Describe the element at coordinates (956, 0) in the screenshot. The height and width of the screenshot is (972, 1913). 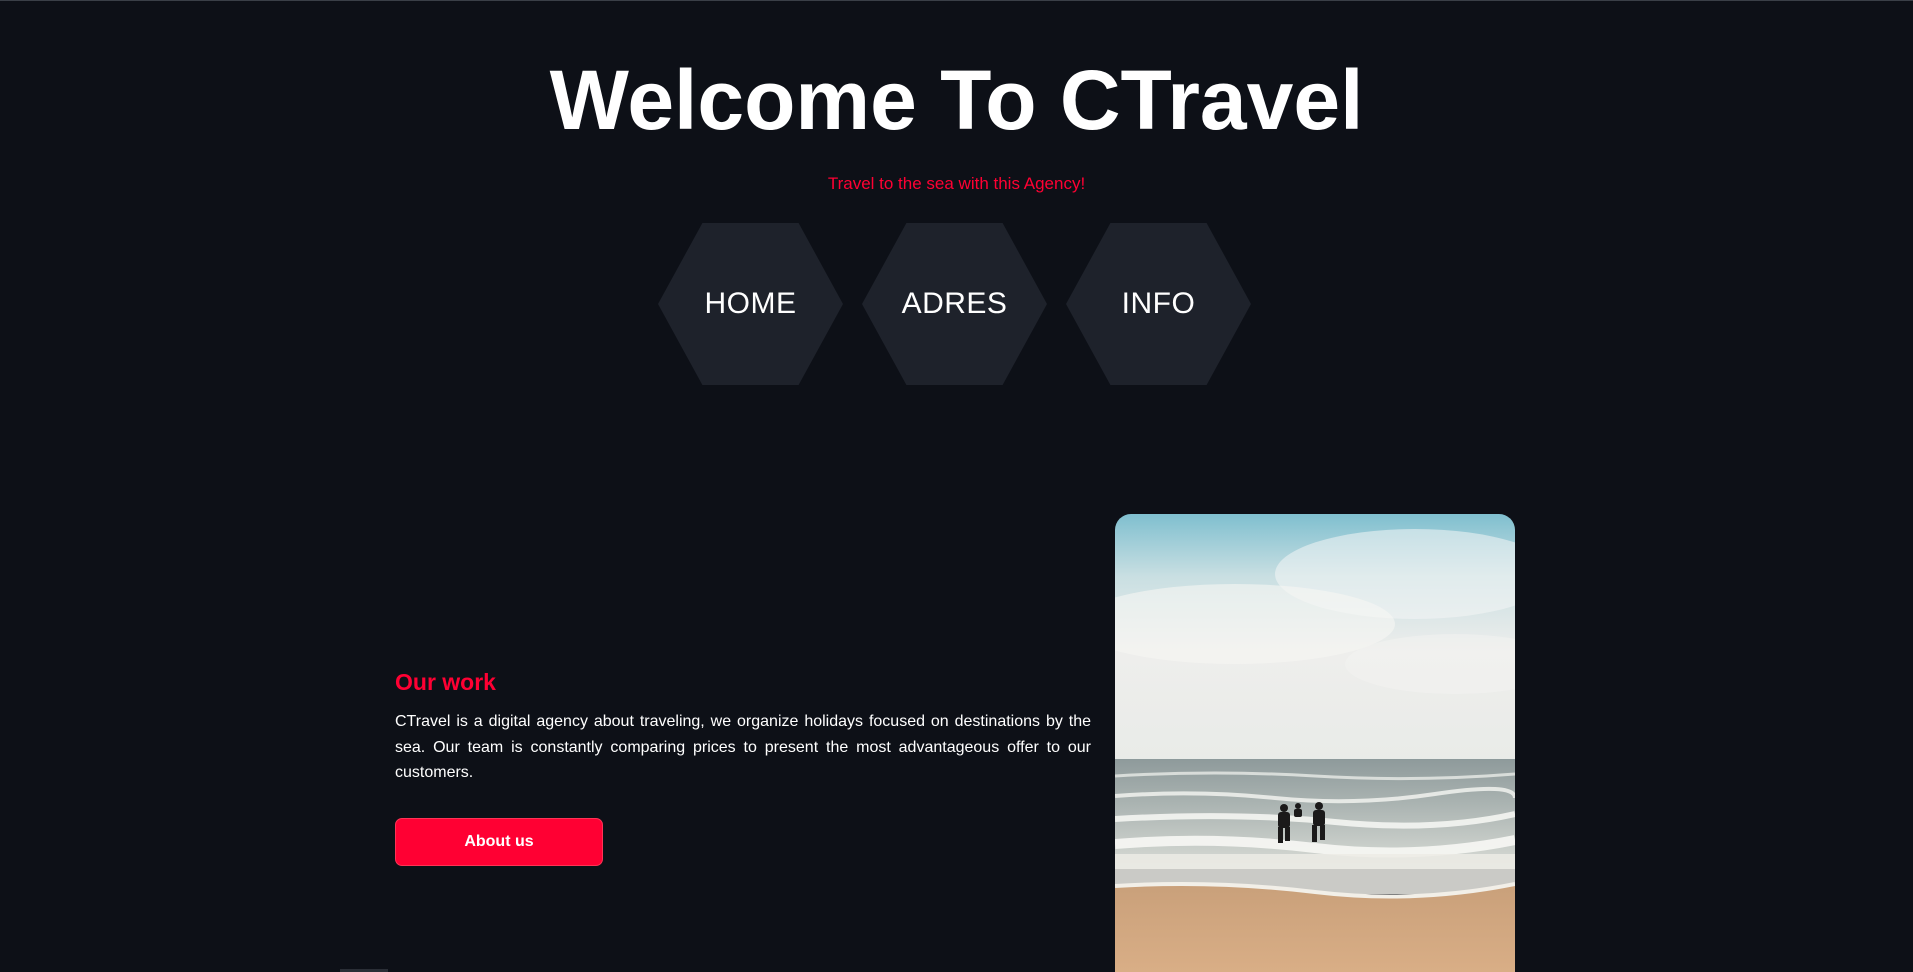
I see `top-border` at that location.